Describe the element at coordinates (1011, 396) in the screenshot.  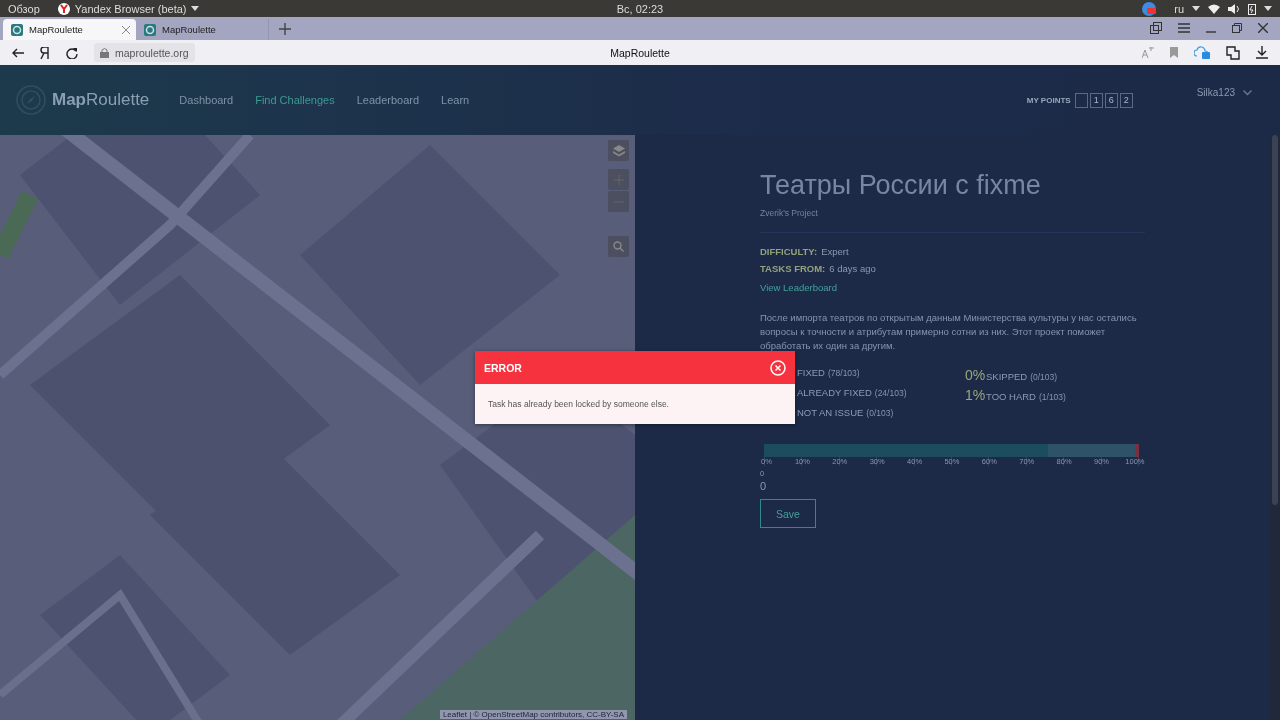
I see `stat-label: TOO HARD` at that location.